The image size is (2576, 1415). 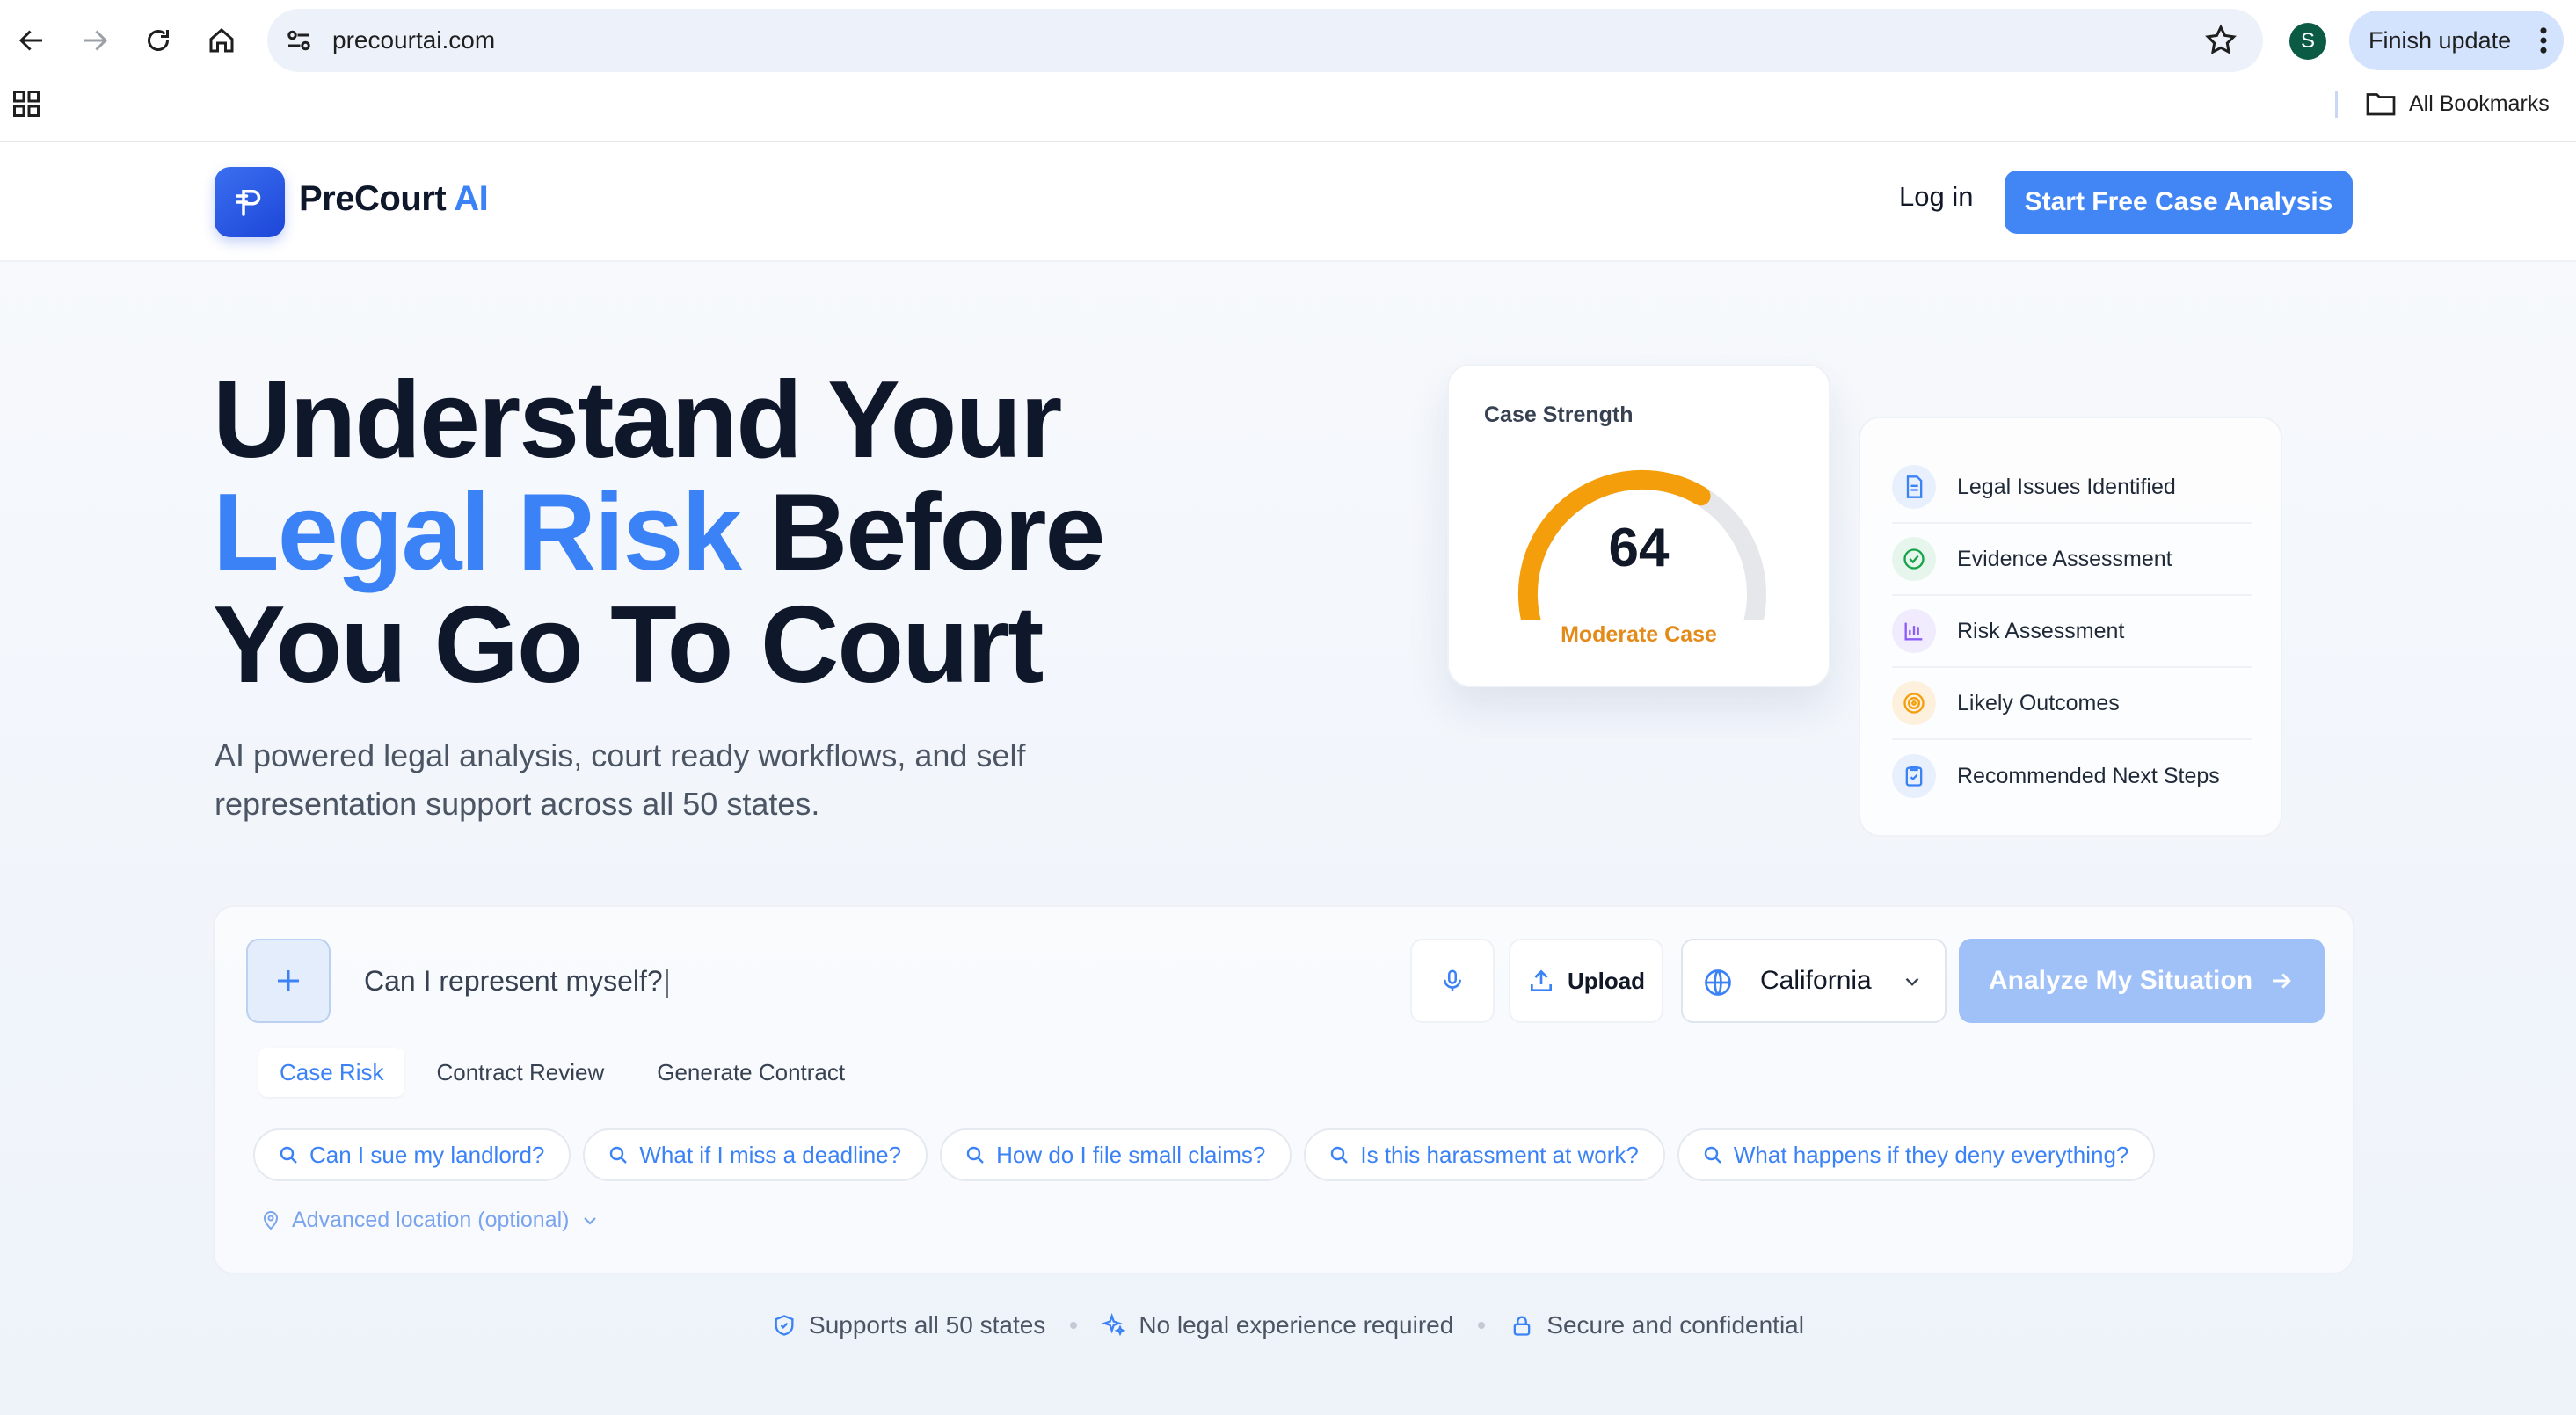 What do you see at coordinates (299, 40) in the screenshot?
I see `site-info-icon` at bounding box center [299, 40].